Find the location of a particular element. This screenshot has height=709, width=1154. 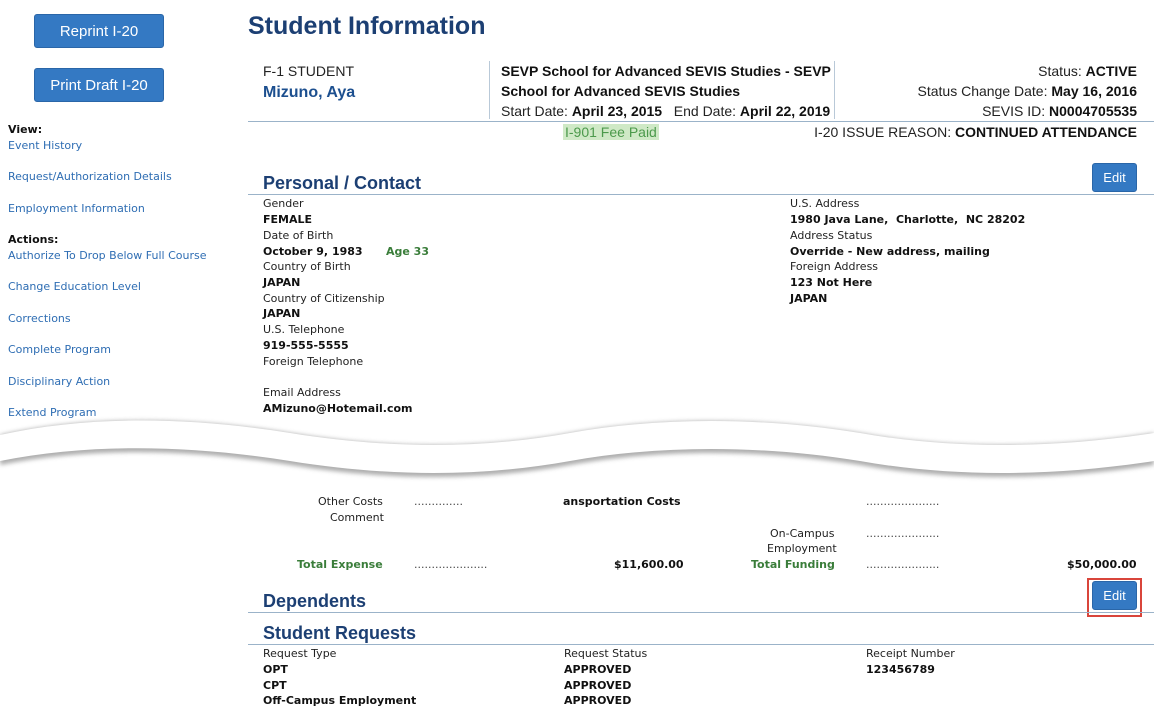

receipt-number-header: Receipt Number is located at coordinates (910, 653).